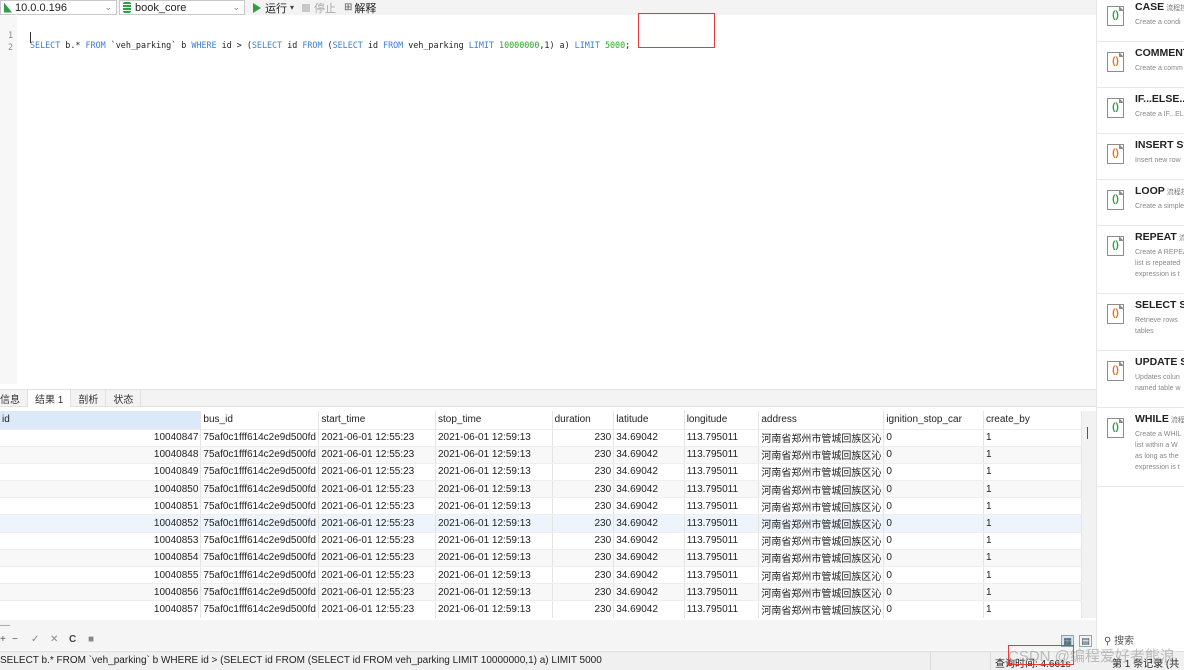  I want to click on tab-status: 状态, so click(124, 398).